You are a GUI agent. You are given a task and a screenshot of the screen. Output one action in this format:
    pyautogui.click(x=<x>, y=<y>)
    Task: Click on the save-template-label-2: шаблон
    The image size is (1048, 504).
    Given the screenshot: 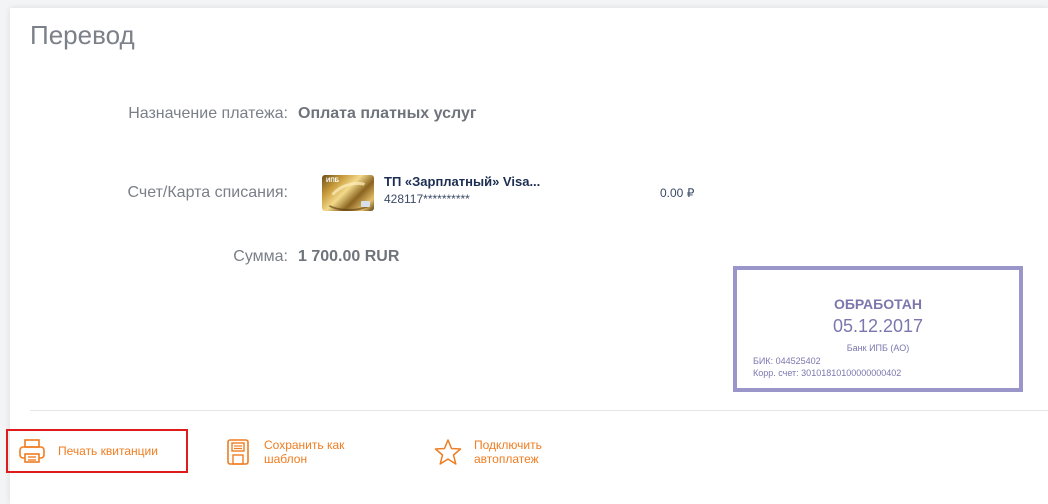 What is the action you would take?
    pyautogui.click(x=286, y=459)
    